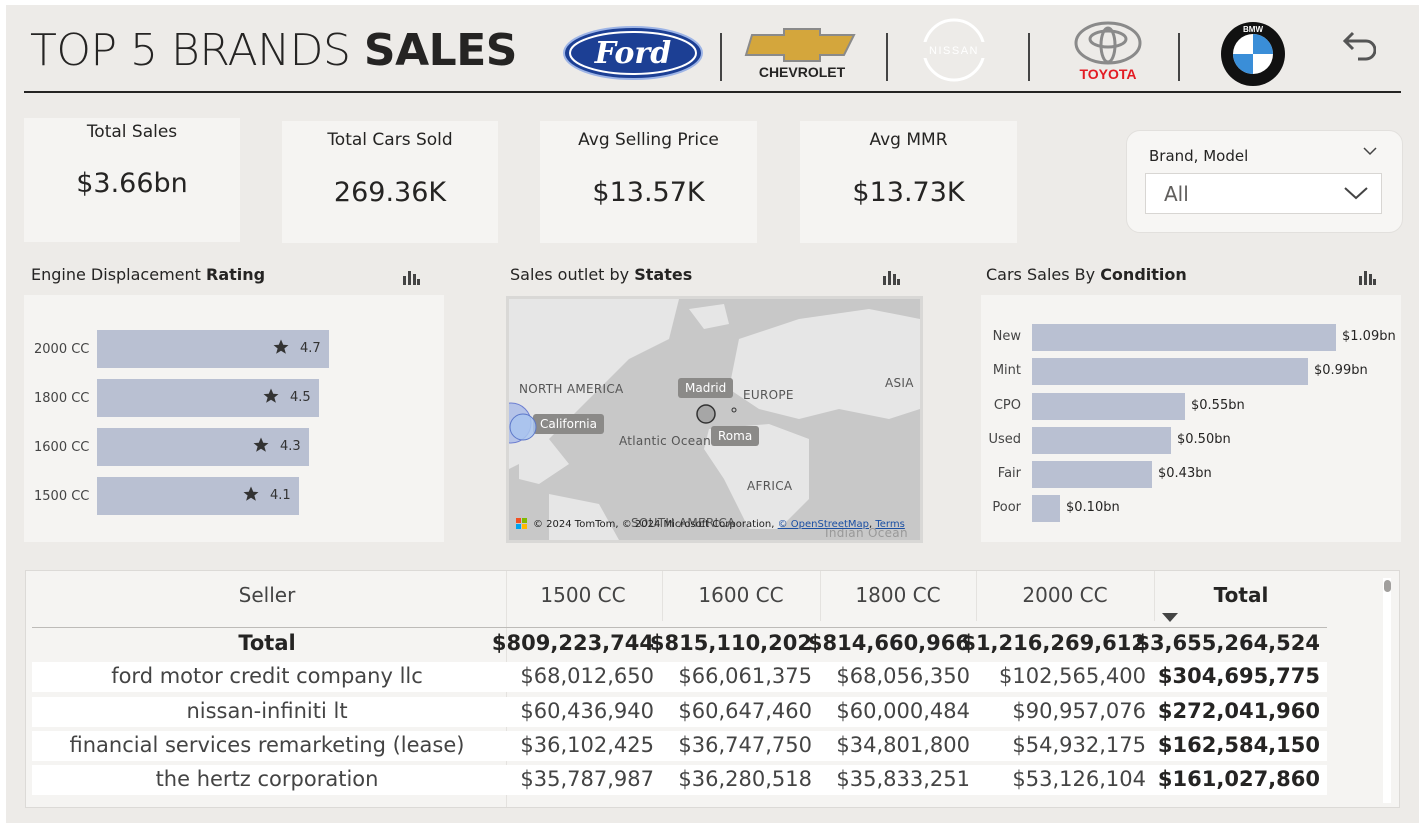 The height and width of the screenshot is (827, 1427). What do you see at coordinates (1006, 370) in the screenshot?
I see `condition-category-label: Mint` at bounding box center [1006, 370].